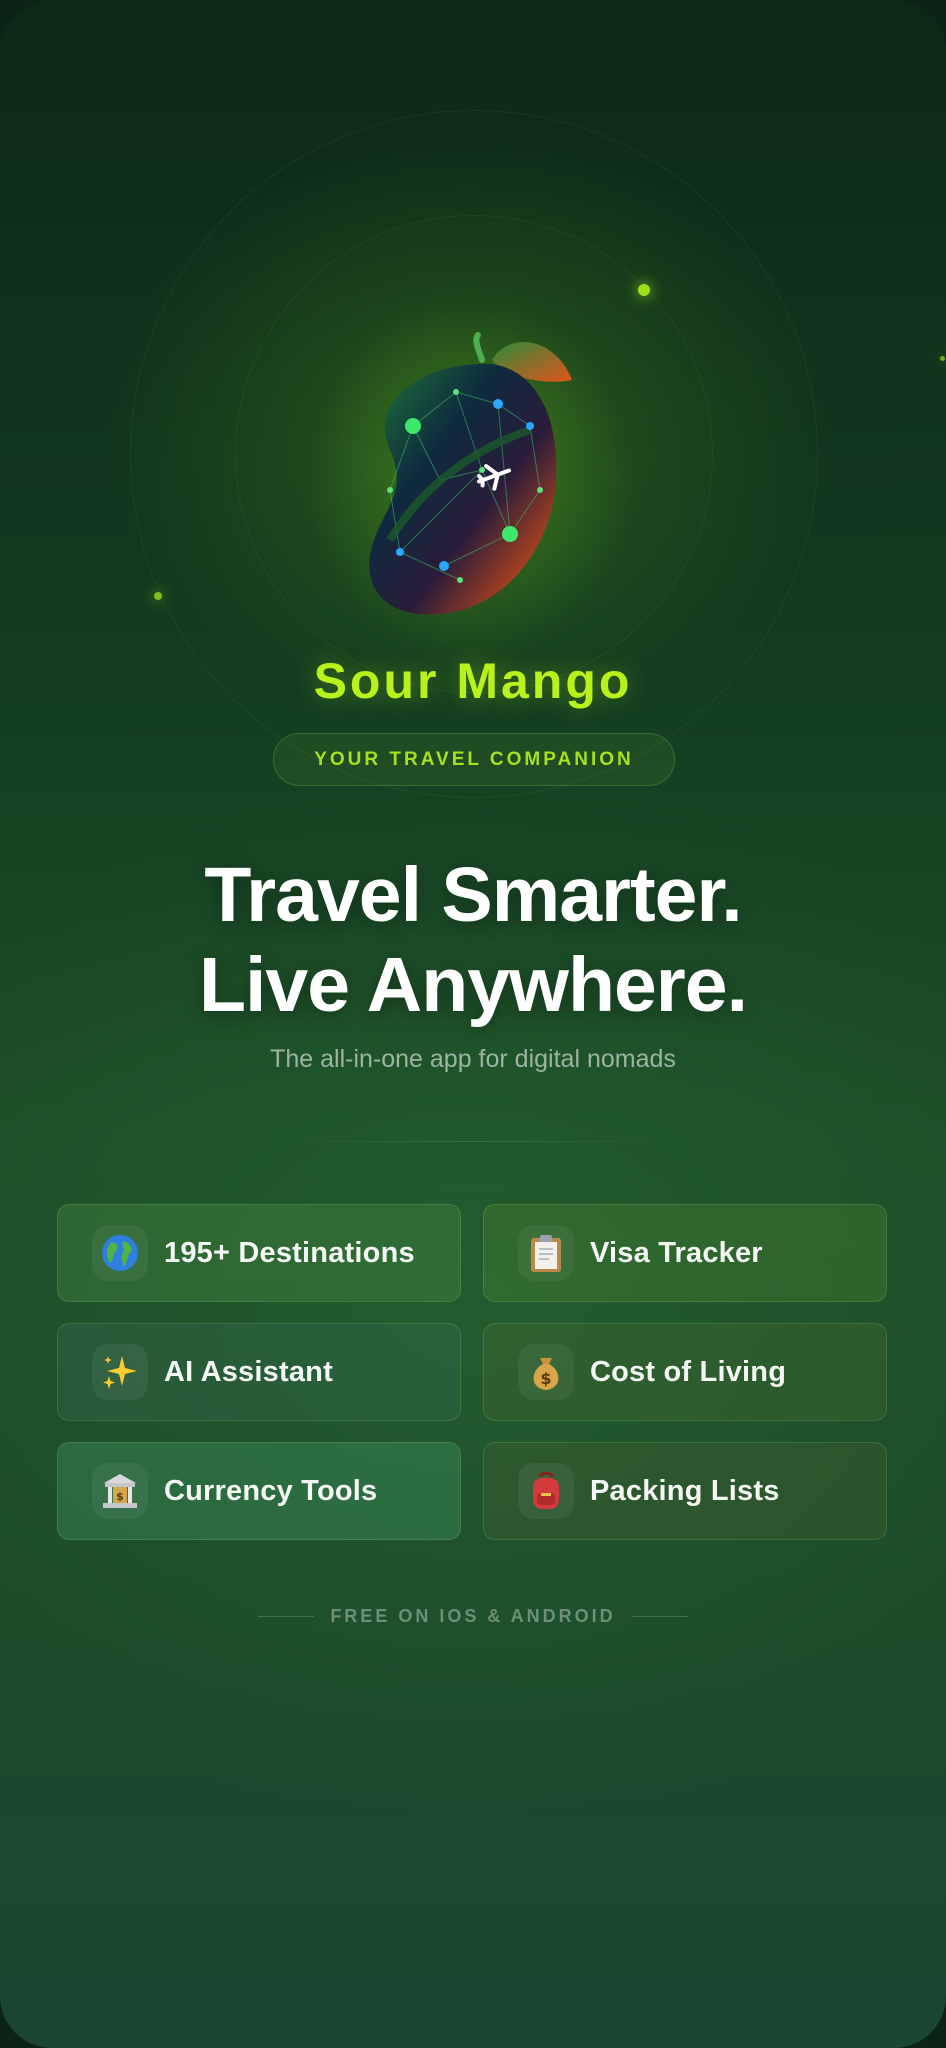 The image size is (946, 2048). What do you see at coordinates (120, 1253) in the screenshot?
I see `globe-icon` at bounding box center [120, 1253].